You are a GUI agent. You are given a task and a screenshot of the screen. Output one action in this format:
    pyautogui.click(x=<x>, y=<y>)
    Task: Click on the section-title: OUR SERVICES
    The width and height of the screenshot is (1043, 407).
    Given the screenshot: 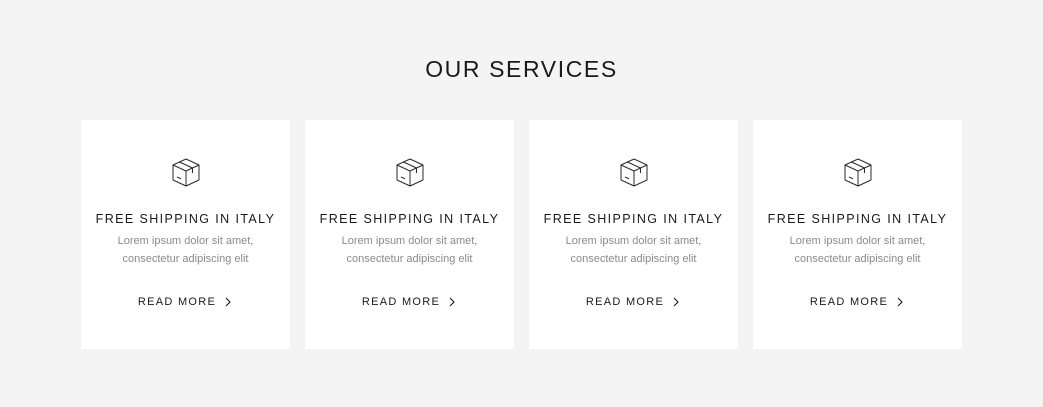 What is the action you would take?
    pyautogui.click(x=521, y=69)
    